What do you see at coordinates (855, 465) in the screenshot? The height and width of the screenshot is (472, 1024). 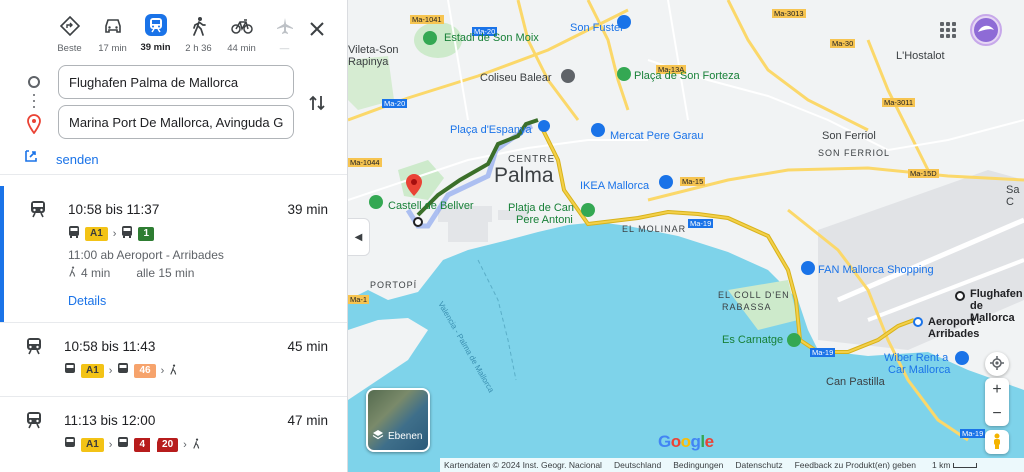 I see `footer-link: Feedback zu Produkt(en) geben` at bounding box center [855, 465].